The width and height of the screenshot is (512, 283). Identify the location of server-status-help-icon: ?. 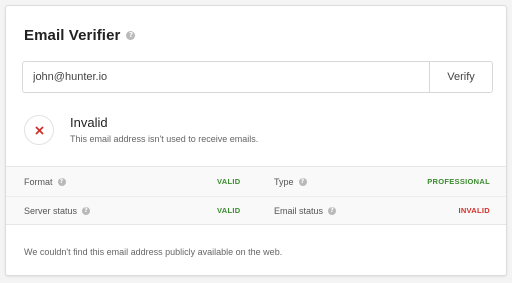
(86, 210).